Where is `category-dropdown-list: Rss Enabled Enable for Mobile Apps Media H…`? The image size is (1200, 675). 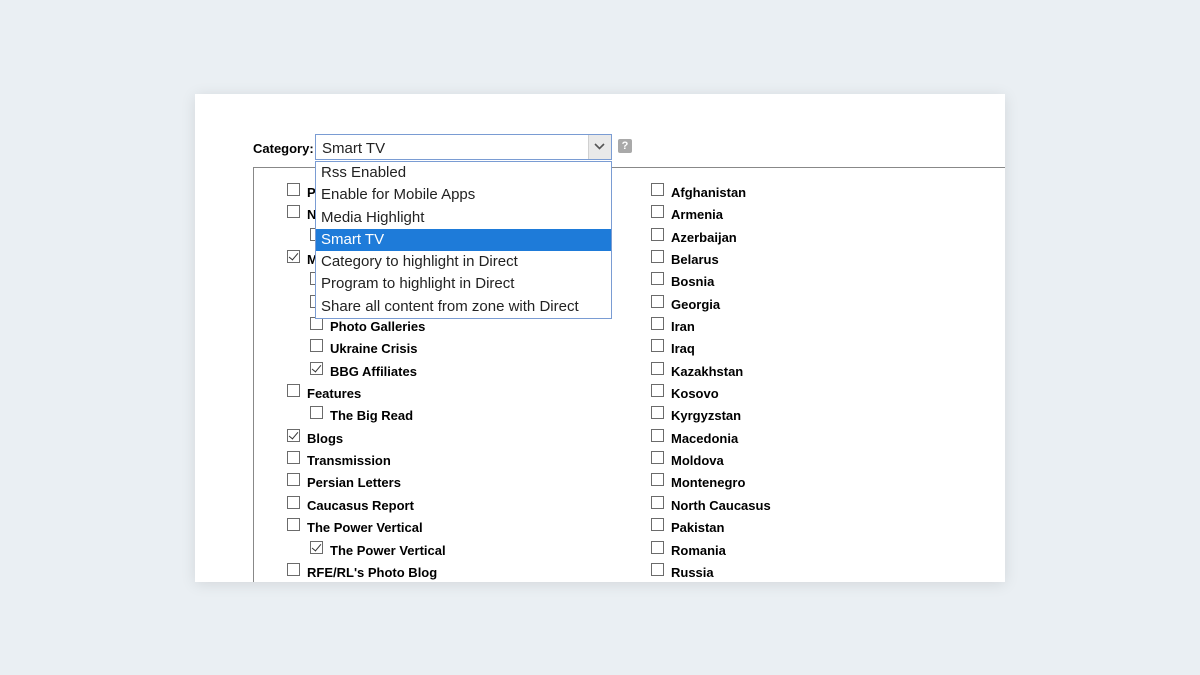
category-dropdown-list: Rss Enabled Enable for Mobile Apps Media H… is located at coordinates (463, 240).